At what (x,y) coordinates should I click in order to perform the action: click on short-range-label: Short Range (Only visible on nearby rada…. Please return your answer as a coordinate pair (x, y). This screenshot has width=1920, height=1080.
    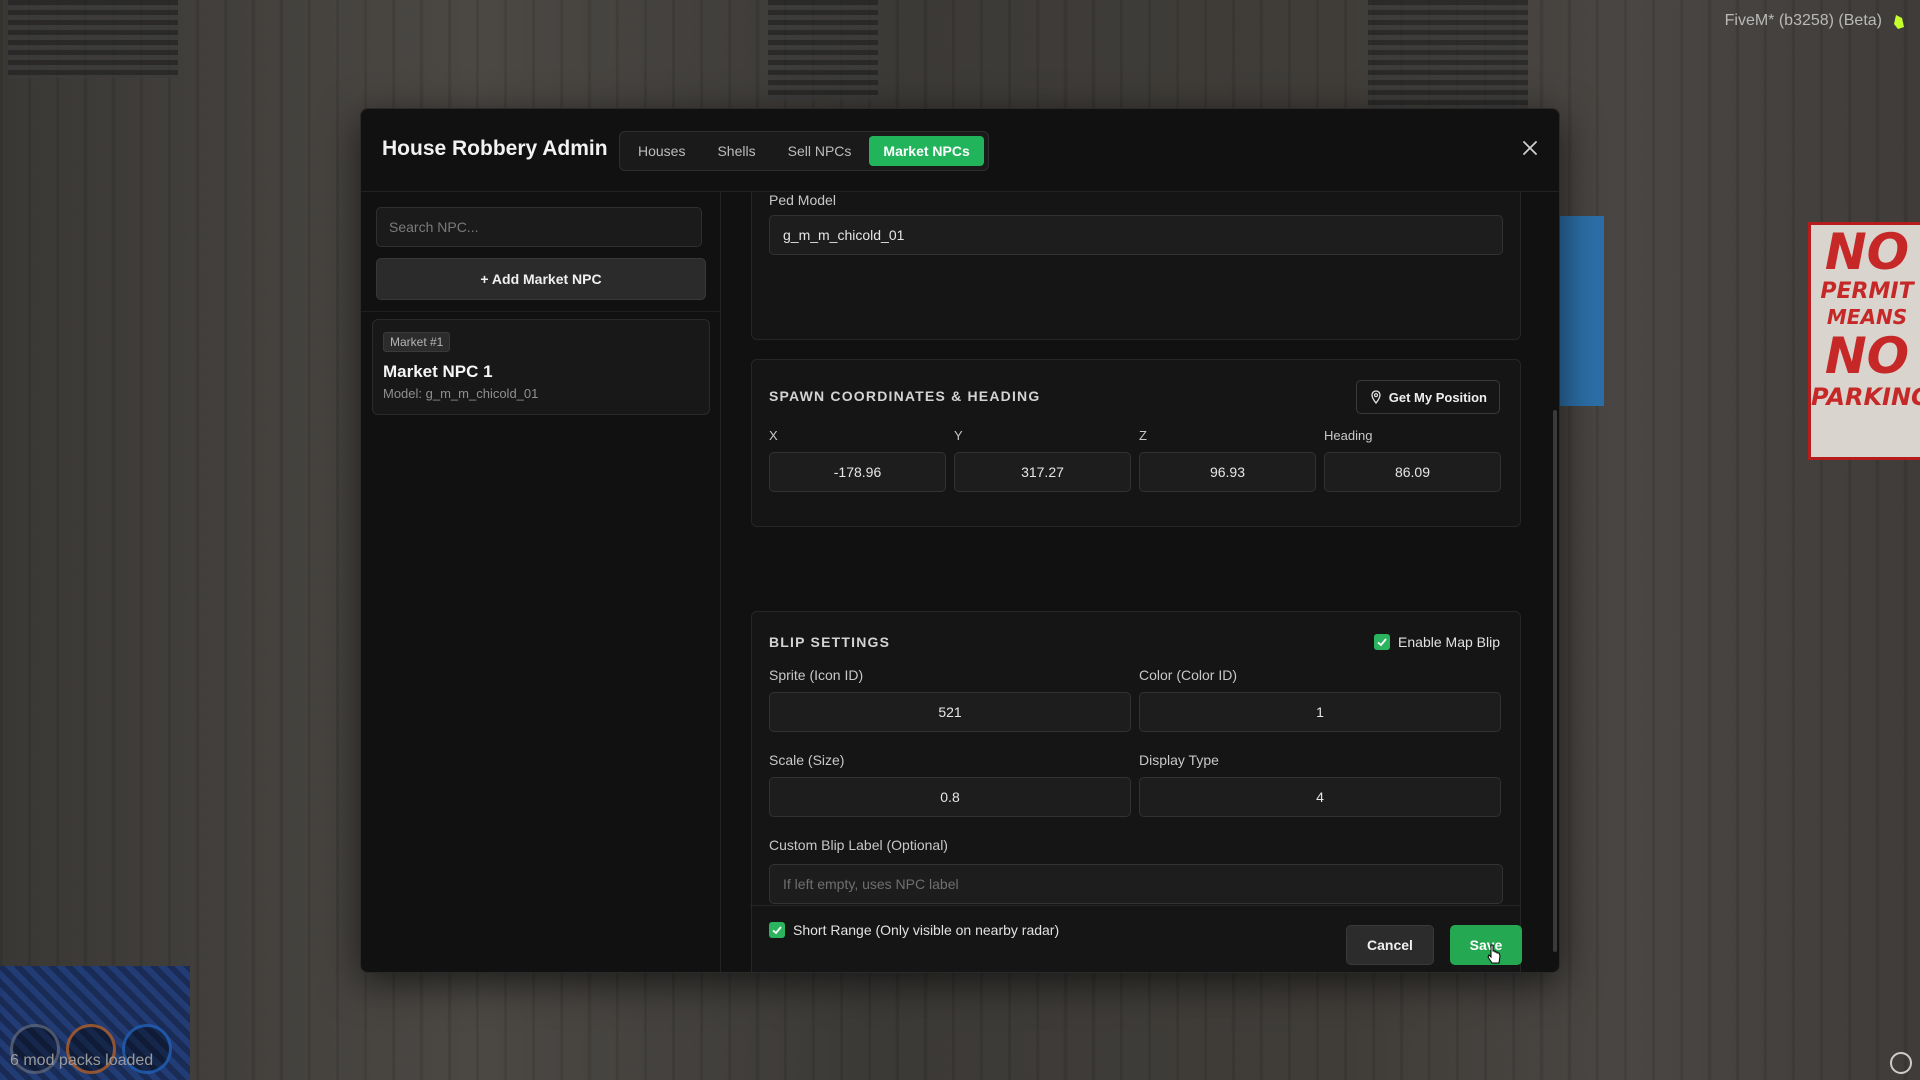
    Looking at the image, I should click on (926, 930).